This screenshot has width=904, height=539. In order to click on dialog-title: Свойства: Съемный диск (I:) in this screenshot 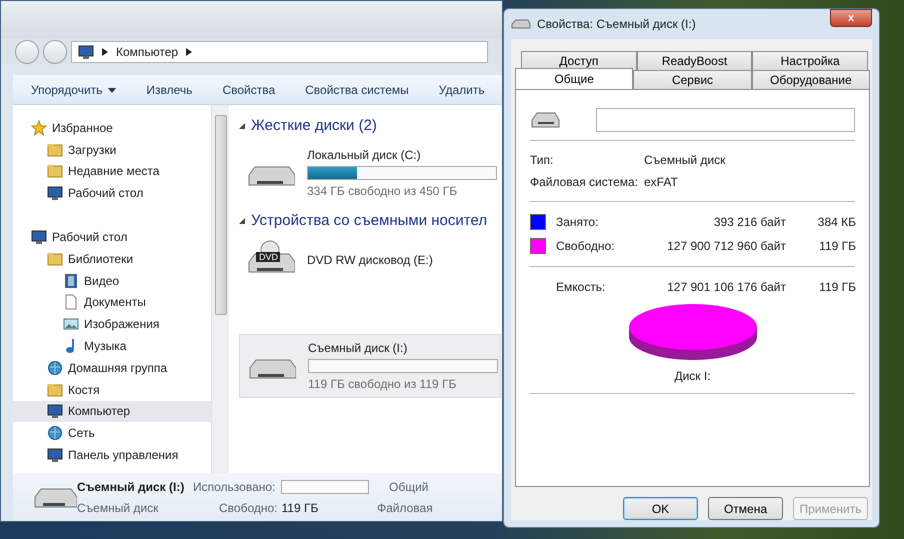, I will do `click(616, 24)`.